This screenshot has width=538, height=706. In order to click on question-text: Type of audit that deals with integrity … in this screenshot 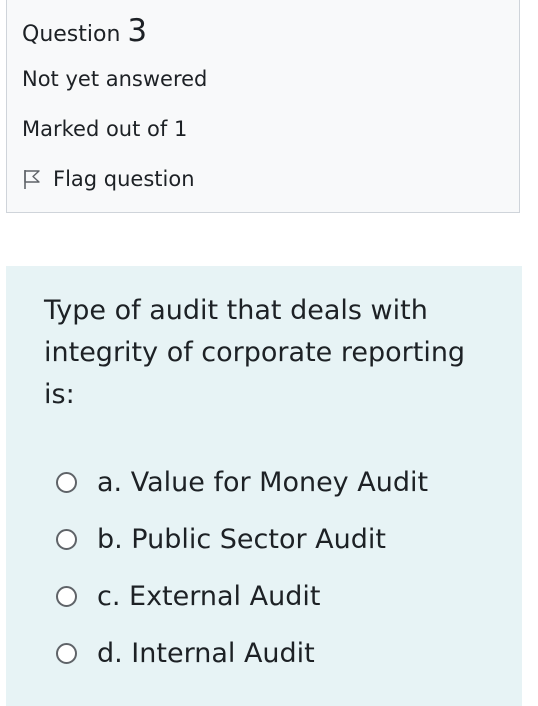, I will do `click(255, 352)`.